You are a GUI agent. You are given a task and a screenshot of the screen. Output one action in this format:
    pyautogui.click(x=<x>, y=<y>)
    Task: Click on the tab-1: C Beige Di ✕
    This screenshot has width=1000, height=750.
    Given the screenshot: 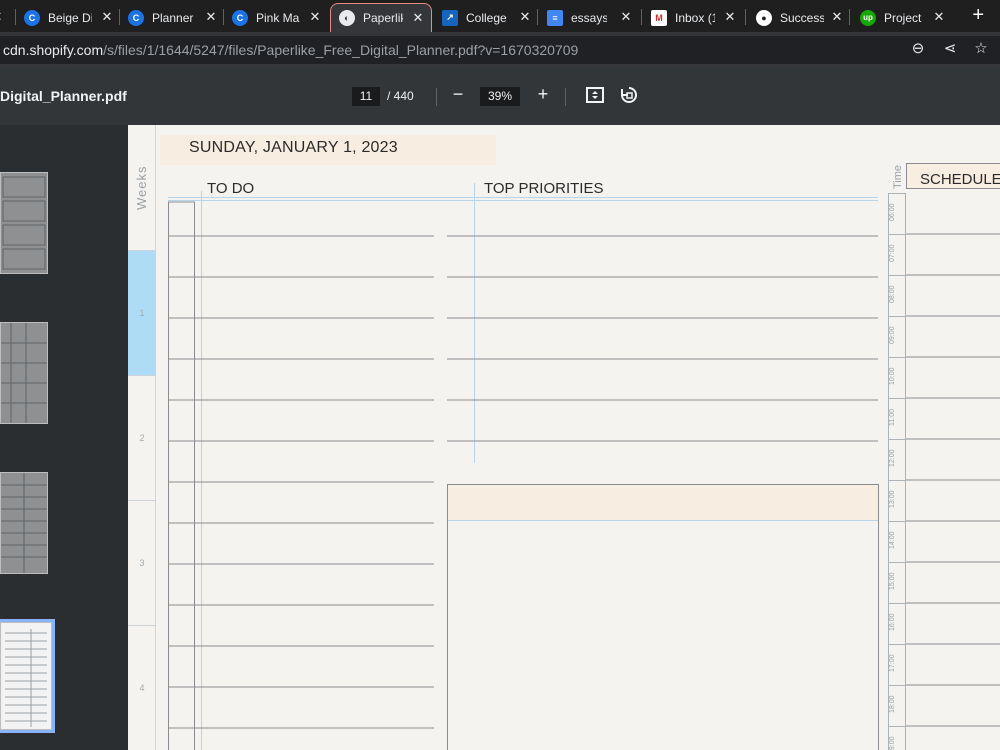 What is the action you would take?
    pyautogui.click(x=72, y=17)
    